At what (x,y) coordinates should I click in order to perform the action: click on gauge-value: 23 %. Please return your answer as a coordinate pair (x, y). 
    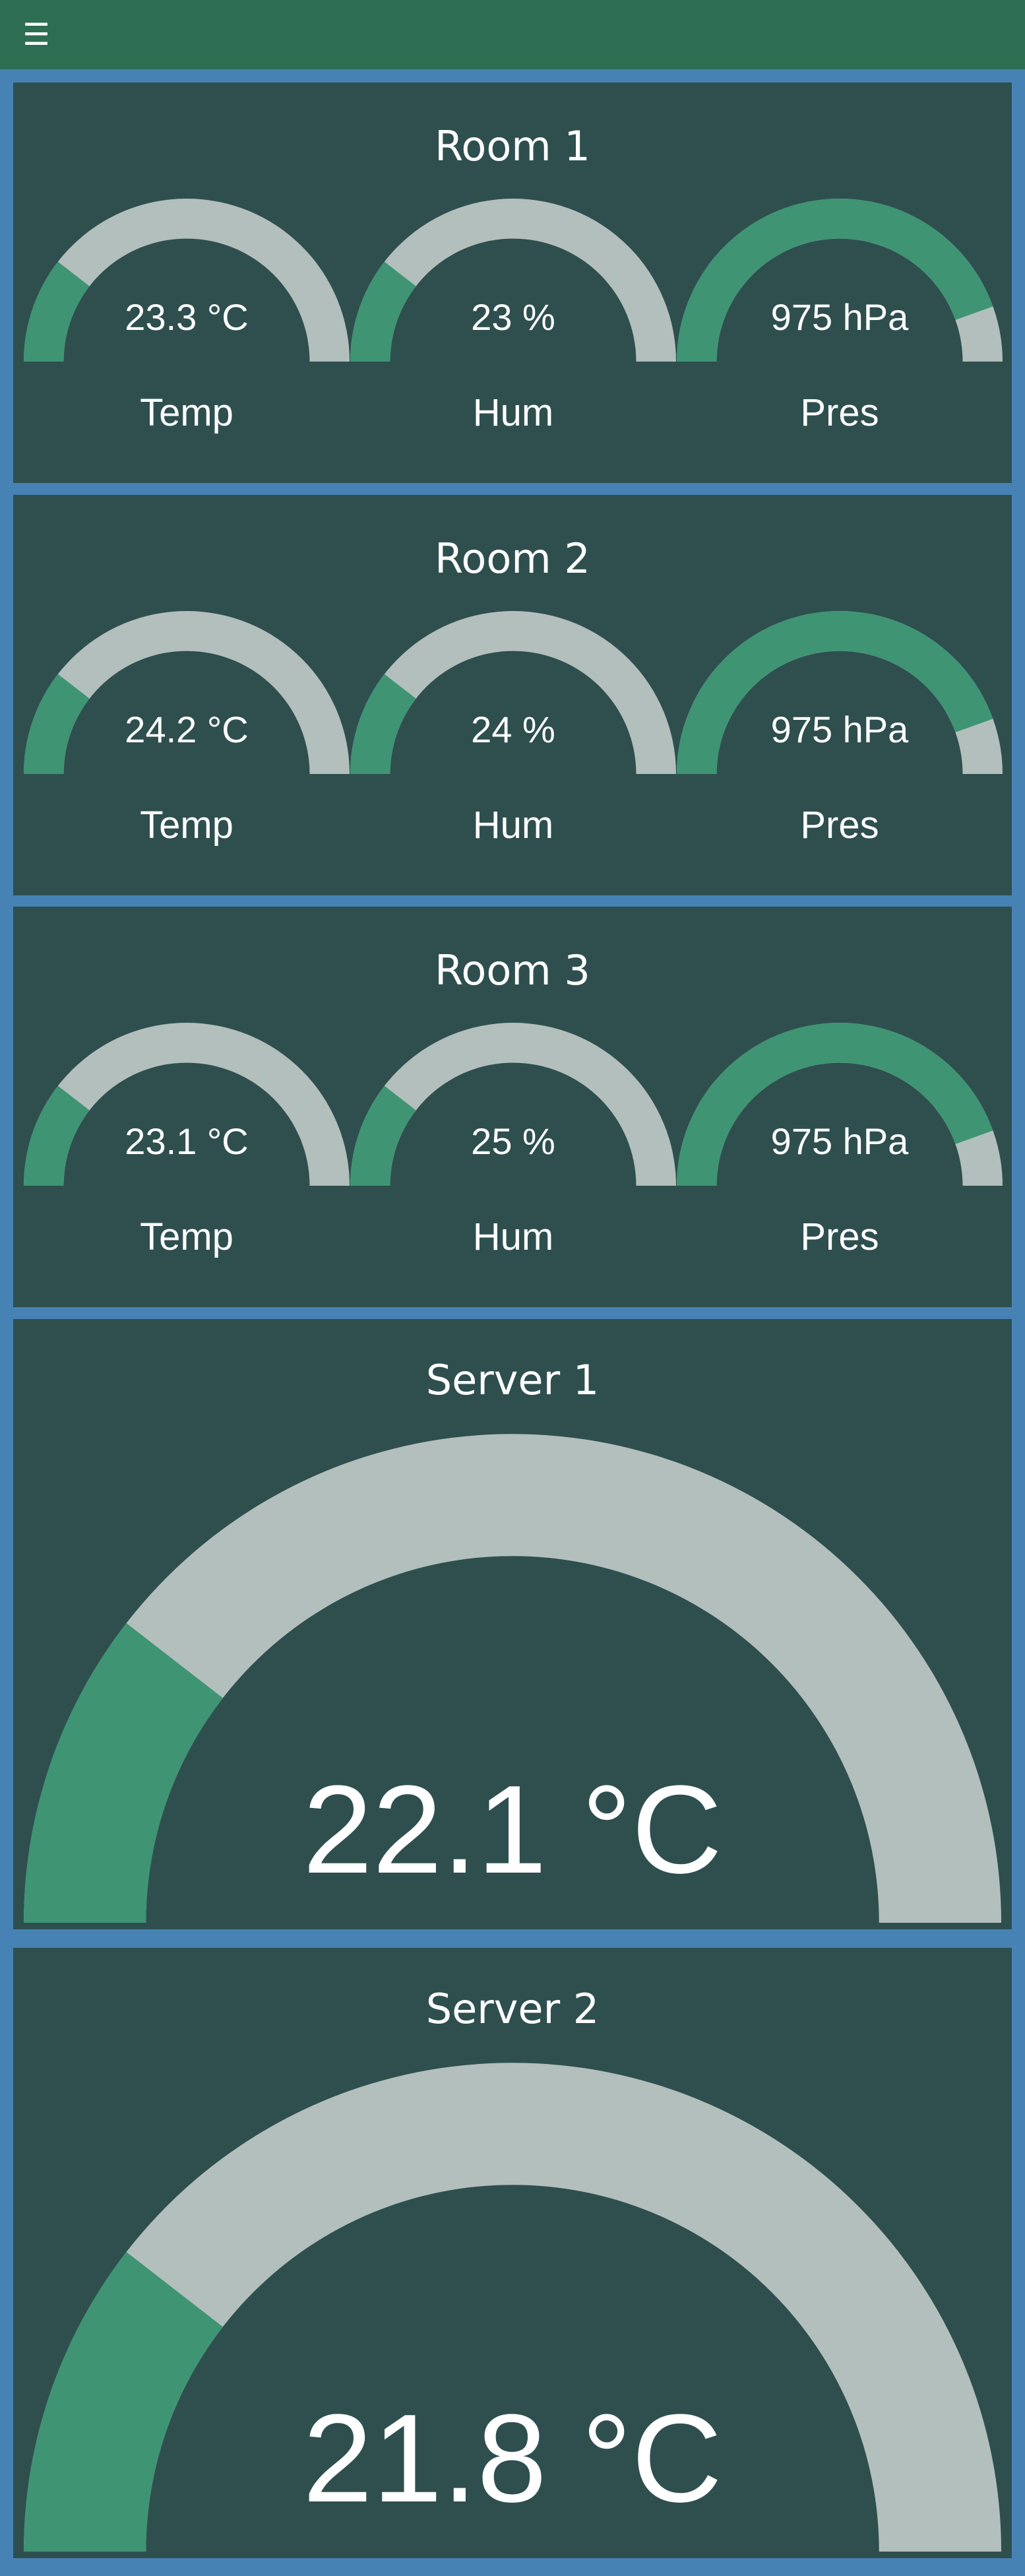
    Looking at the image, I should click on (513, 317).